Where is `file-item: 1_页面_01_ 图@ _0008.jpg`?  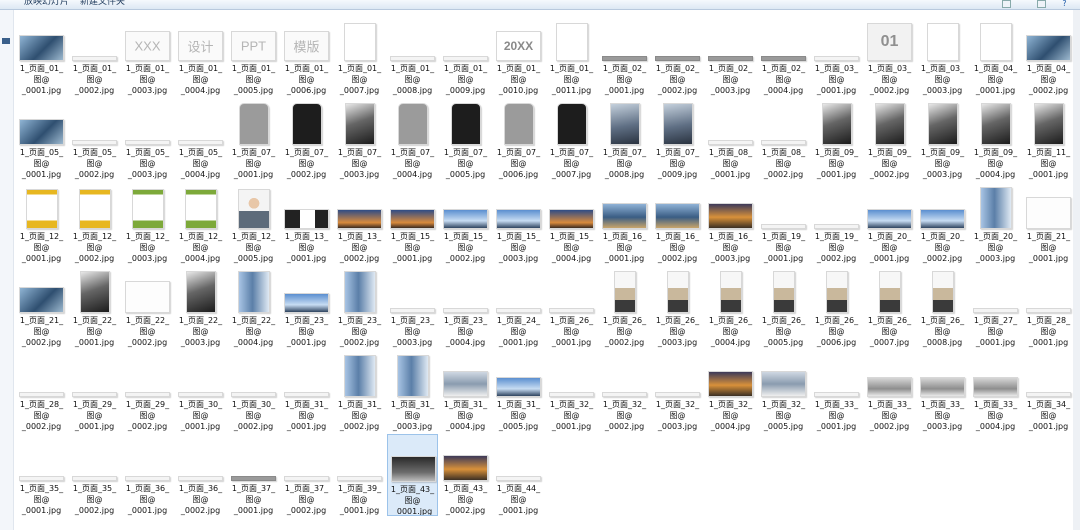
file-item: 1_页面_01_ 图@ _0008.jpg is located at coordinates (412, 55).